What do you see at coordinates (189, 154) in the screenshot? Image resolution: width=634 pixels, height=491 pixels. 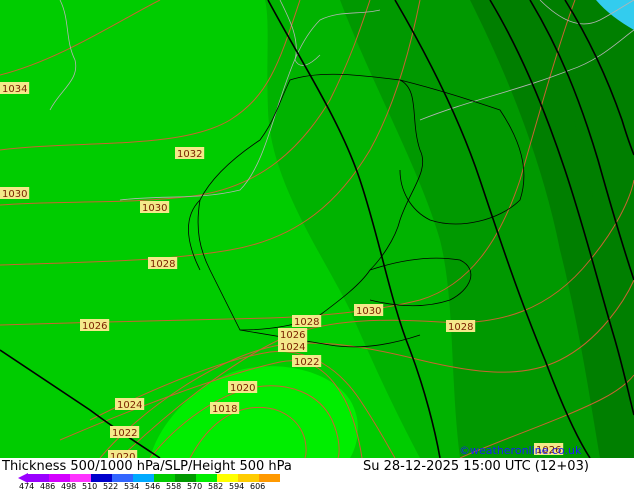 I see `pressure-label: 1032` at bounding box center [189, 154].